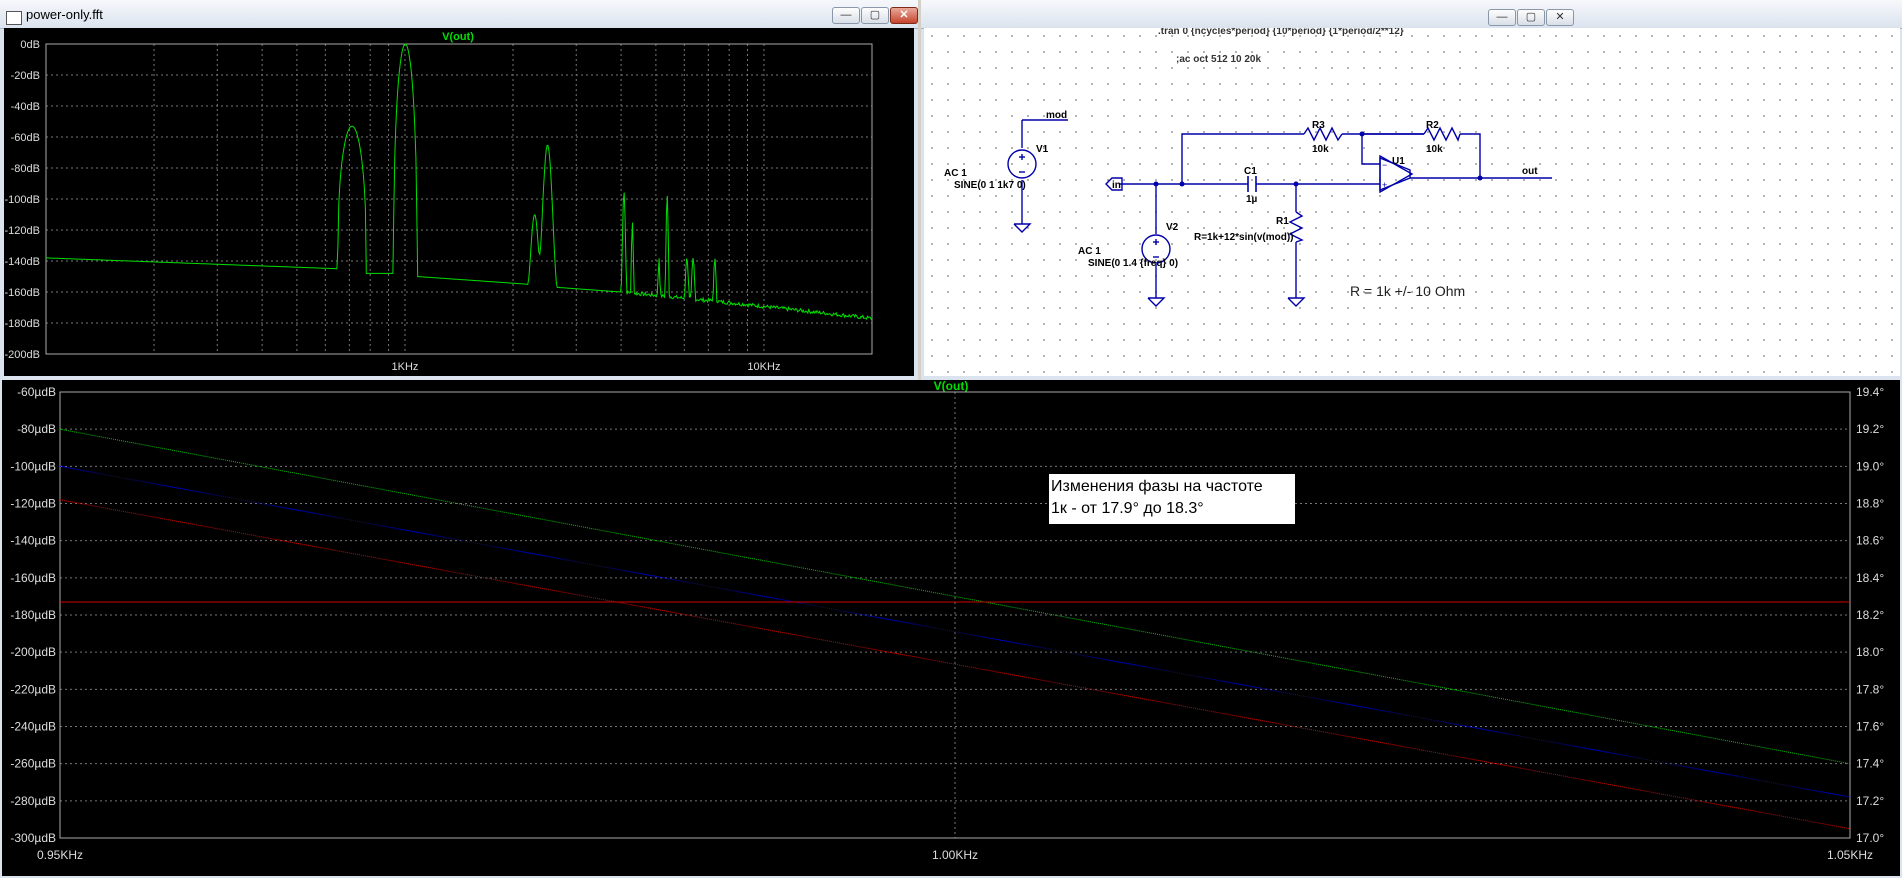  I want to click on y-right-tick-label: 17.0°, so click(1870, 838).